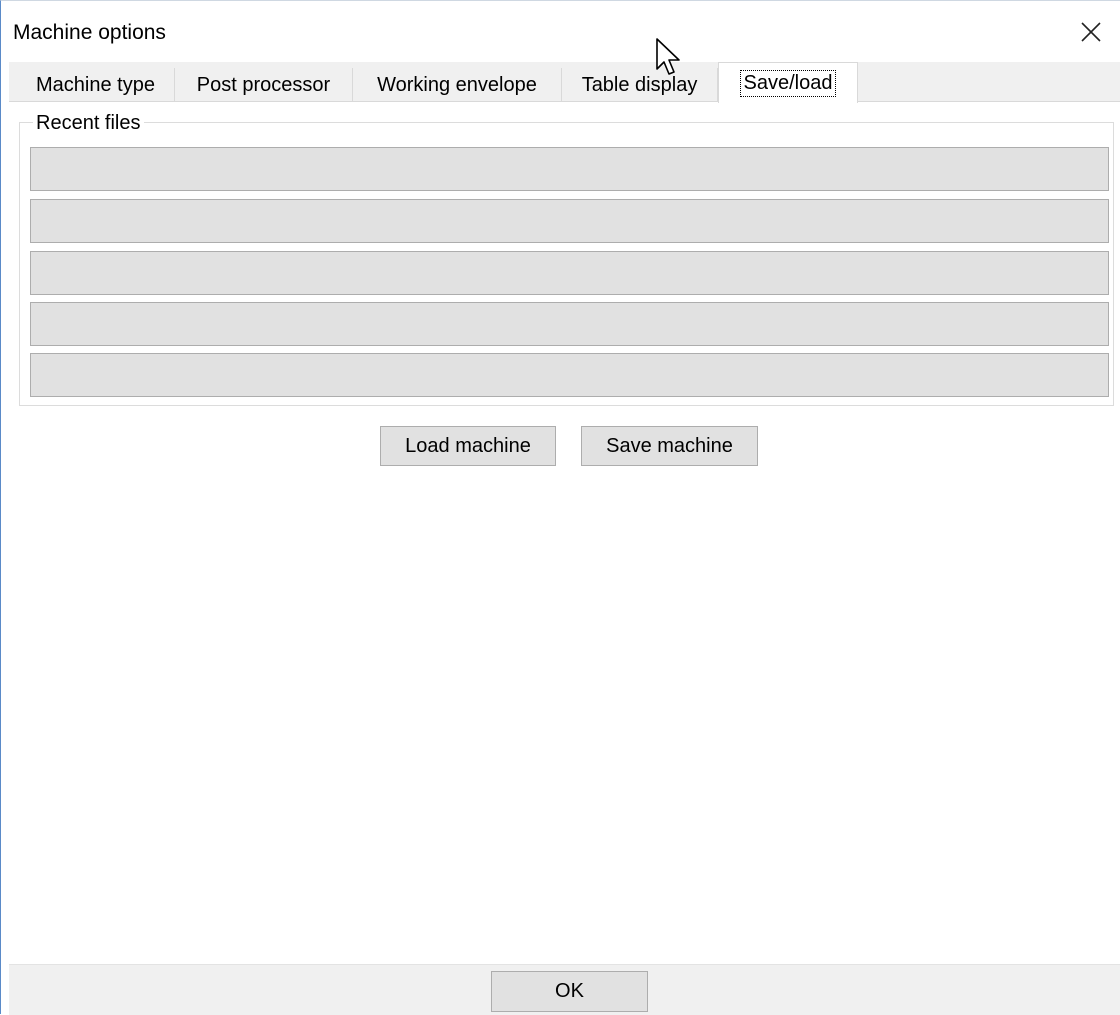  What do you see at coordinates (640, 85) in the screenshot?
I see `tab-table-display: Table display` at bounding box center [640, 85].